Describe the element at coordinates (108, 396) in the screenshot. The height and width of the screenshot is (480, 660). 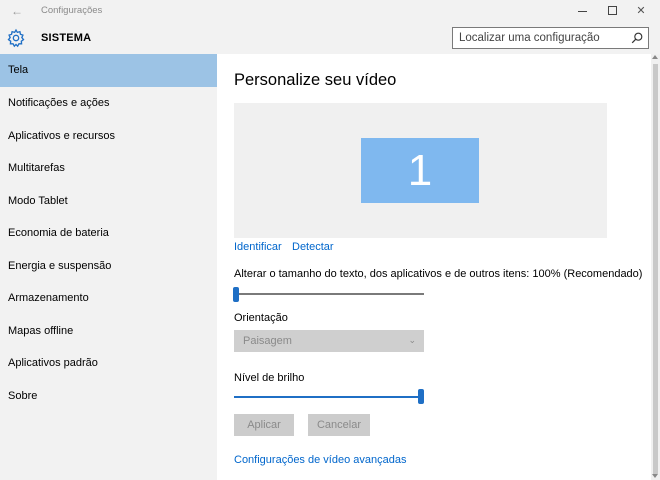
I see `sidebar-item-sobre: Sobre` at that location.